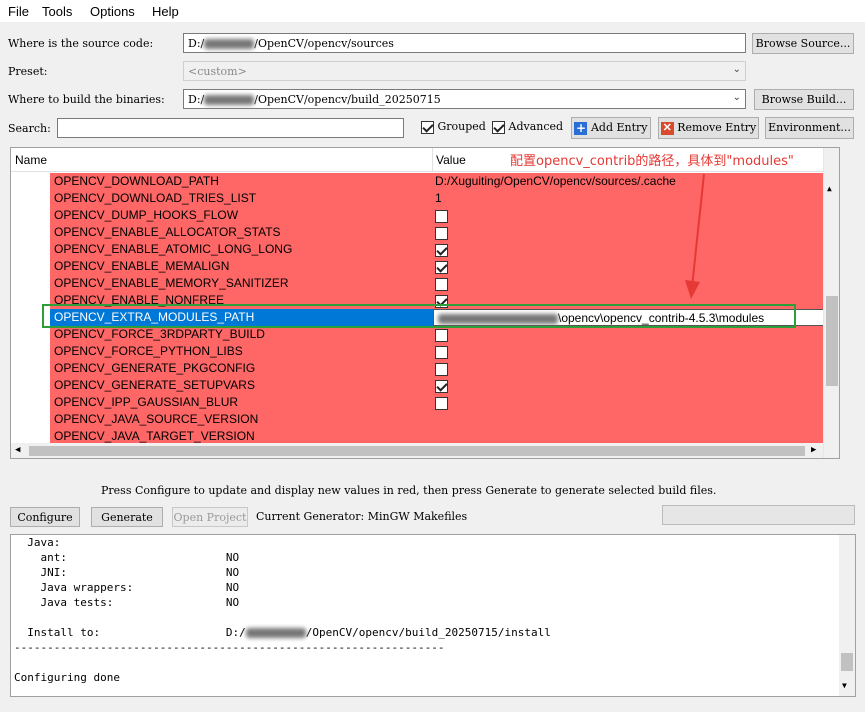  I want to click on table-row: OPENCV_FORCE_PYTHON_LIBS, so click(444, 351).